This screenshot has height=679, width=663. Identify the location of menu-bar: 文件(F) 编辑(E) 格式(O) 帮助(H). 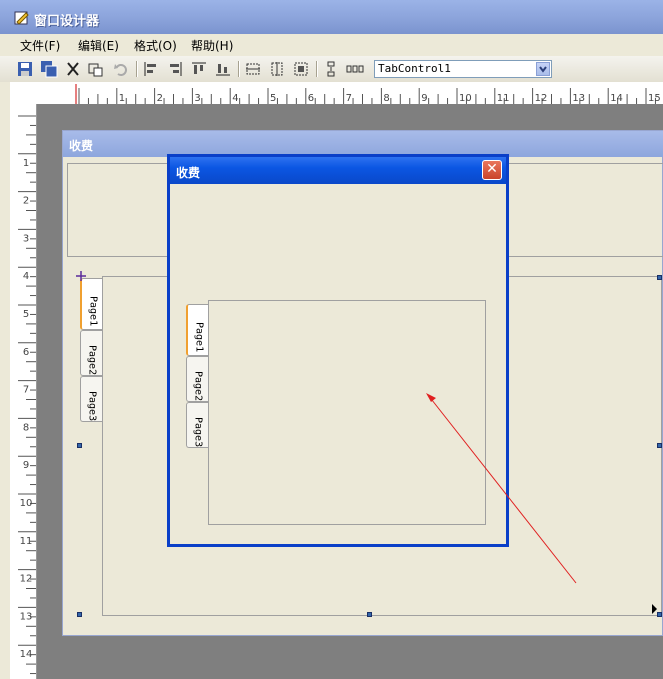
(331, 45).